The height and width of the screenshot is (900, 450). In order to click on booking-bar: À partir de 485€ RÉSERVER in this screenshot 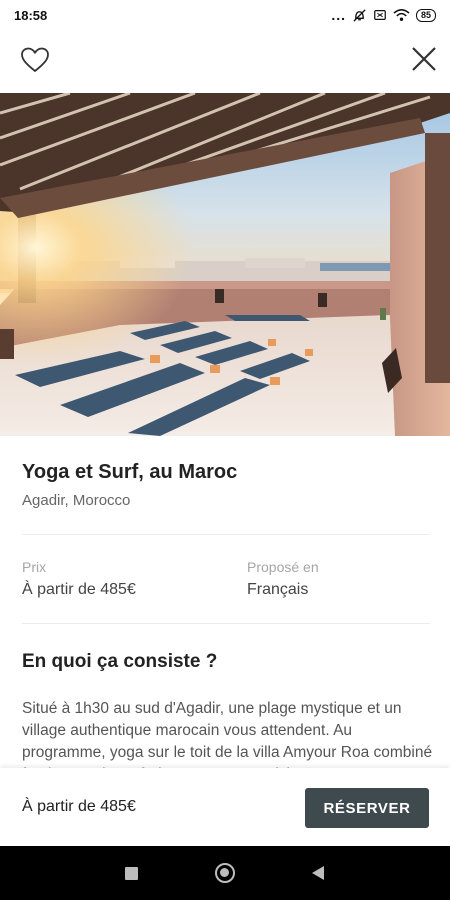, I will do `click(225, 807)`.